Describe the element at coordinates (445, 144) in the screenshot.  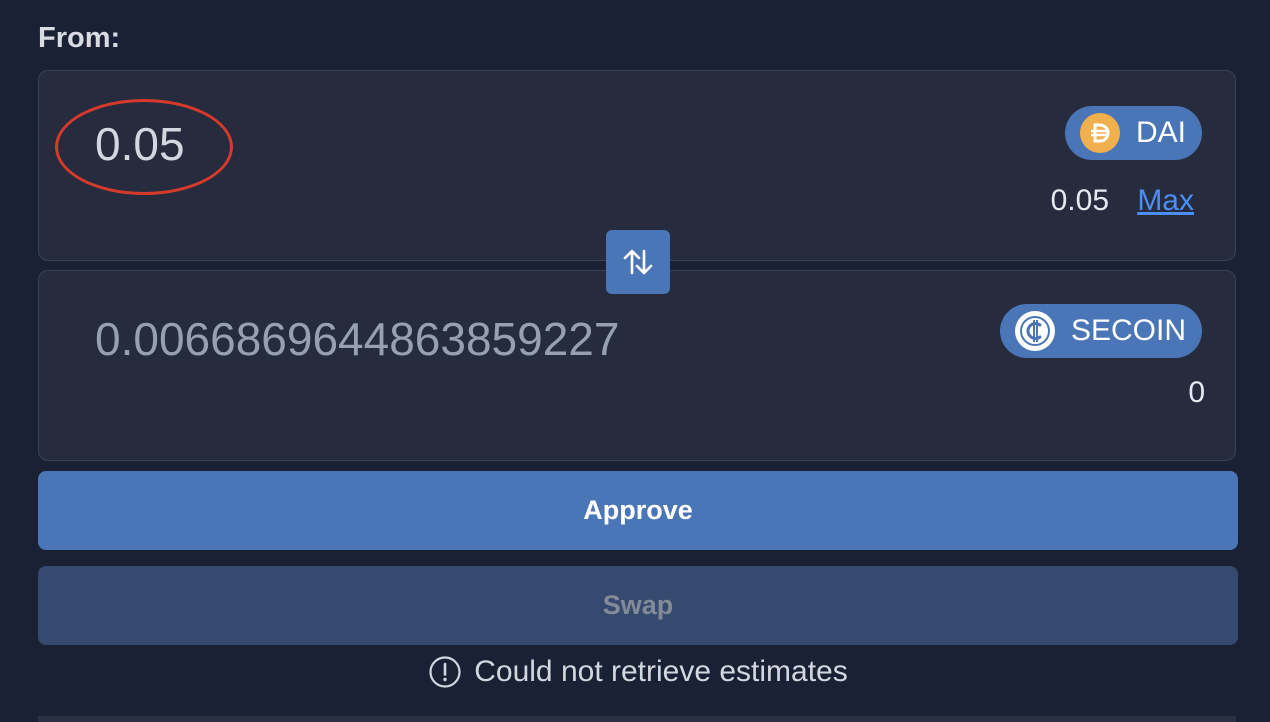
I see `from-amount-input` at that location.